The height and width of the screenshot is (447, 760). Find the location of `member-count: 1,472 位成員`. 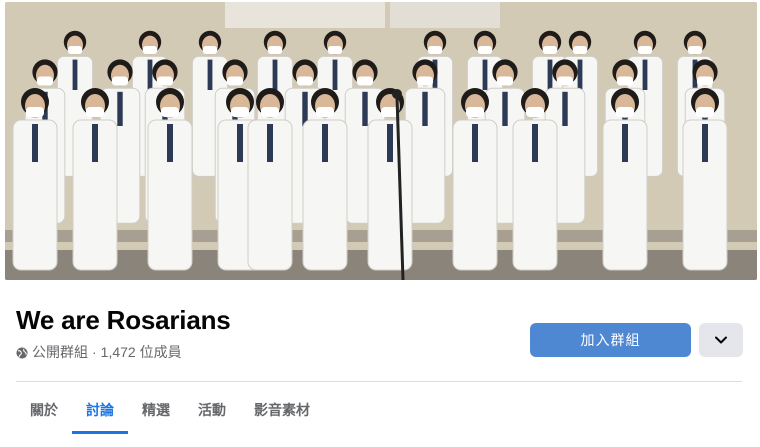

member-count: 1,472 位成員 is located at coordinates (141, 352).